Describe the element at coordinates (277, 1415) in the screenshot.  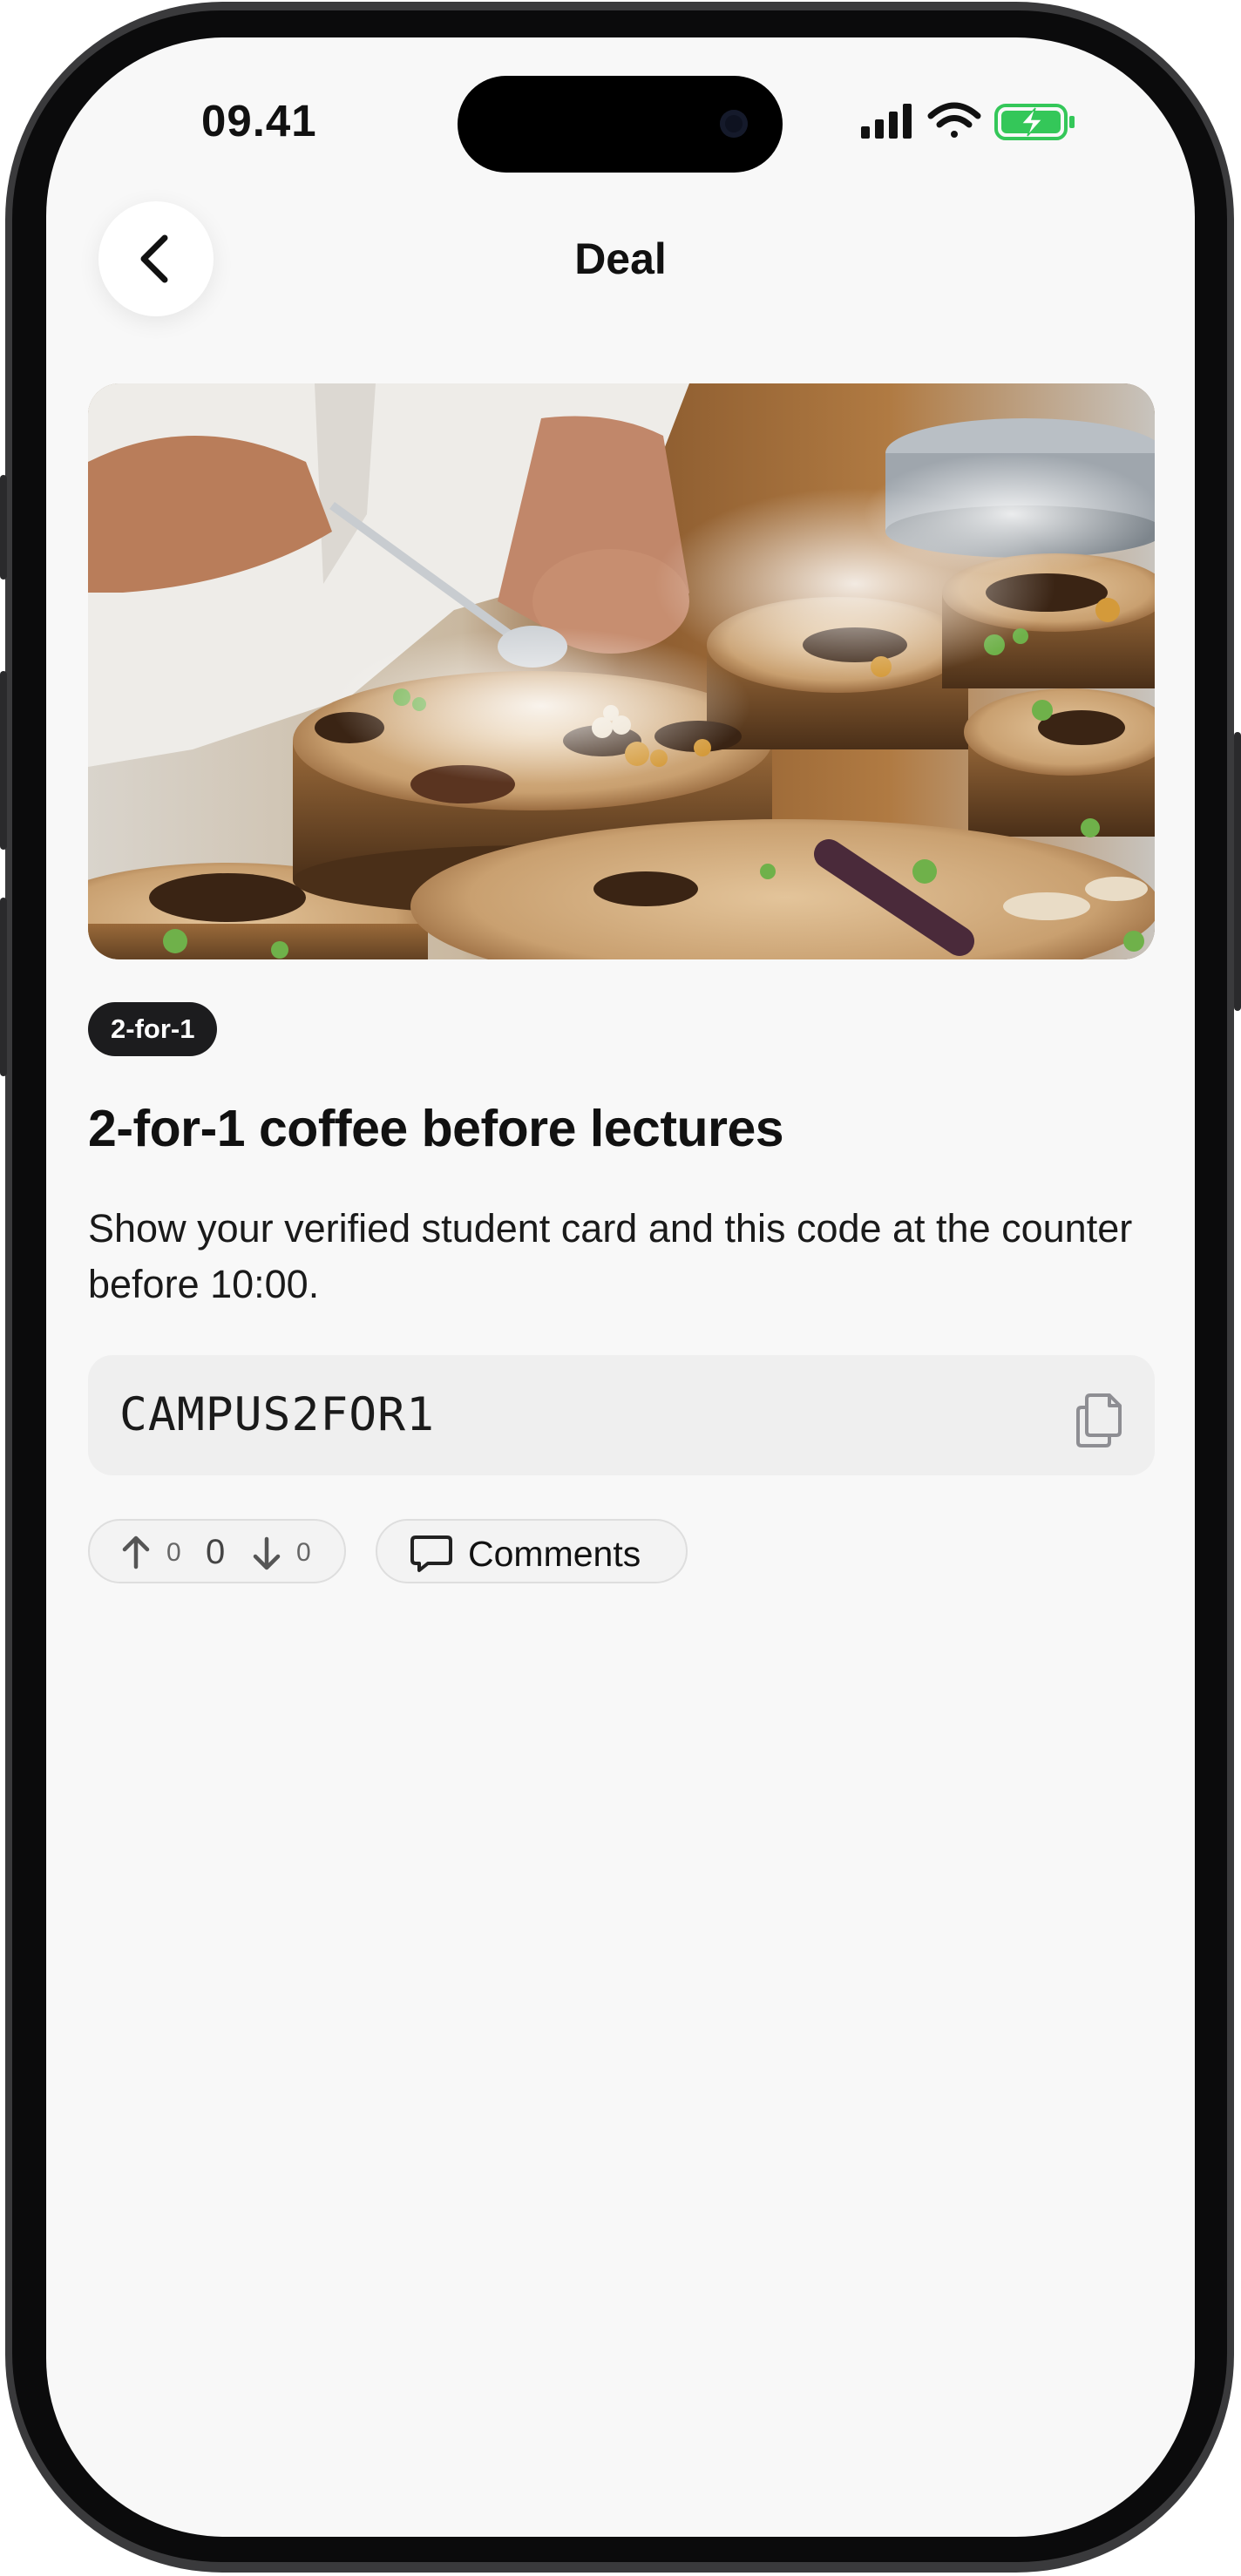
I see `promo-code: CAMPUS2FOR1` at that location.